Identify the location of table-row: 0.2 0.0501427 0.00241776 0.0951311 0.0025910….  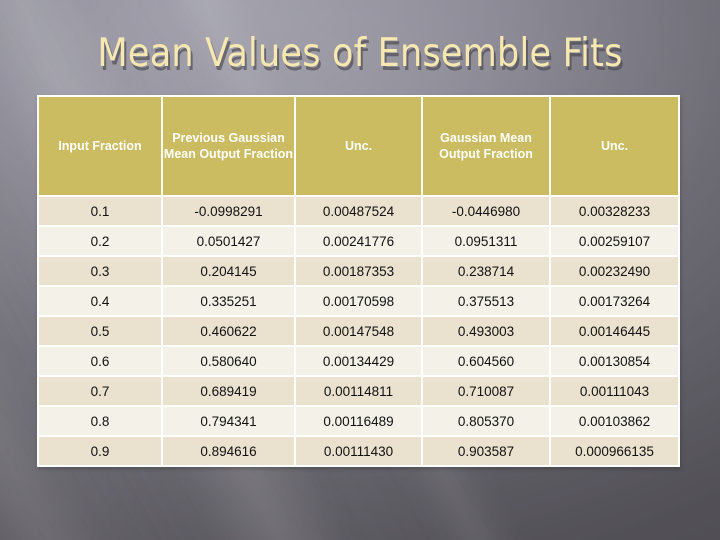
(358, 241).